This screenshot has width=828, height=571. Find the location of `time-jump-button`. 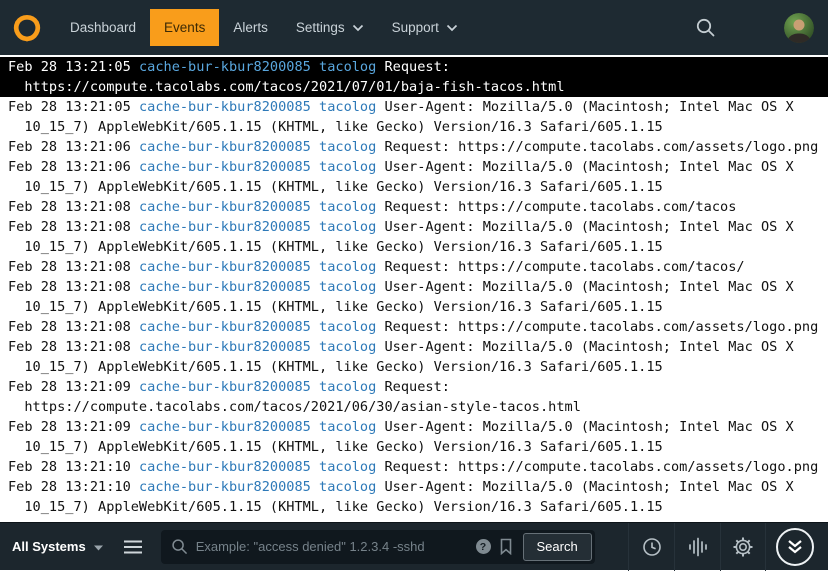

time-jump-button is located at coordinates (651, 547).